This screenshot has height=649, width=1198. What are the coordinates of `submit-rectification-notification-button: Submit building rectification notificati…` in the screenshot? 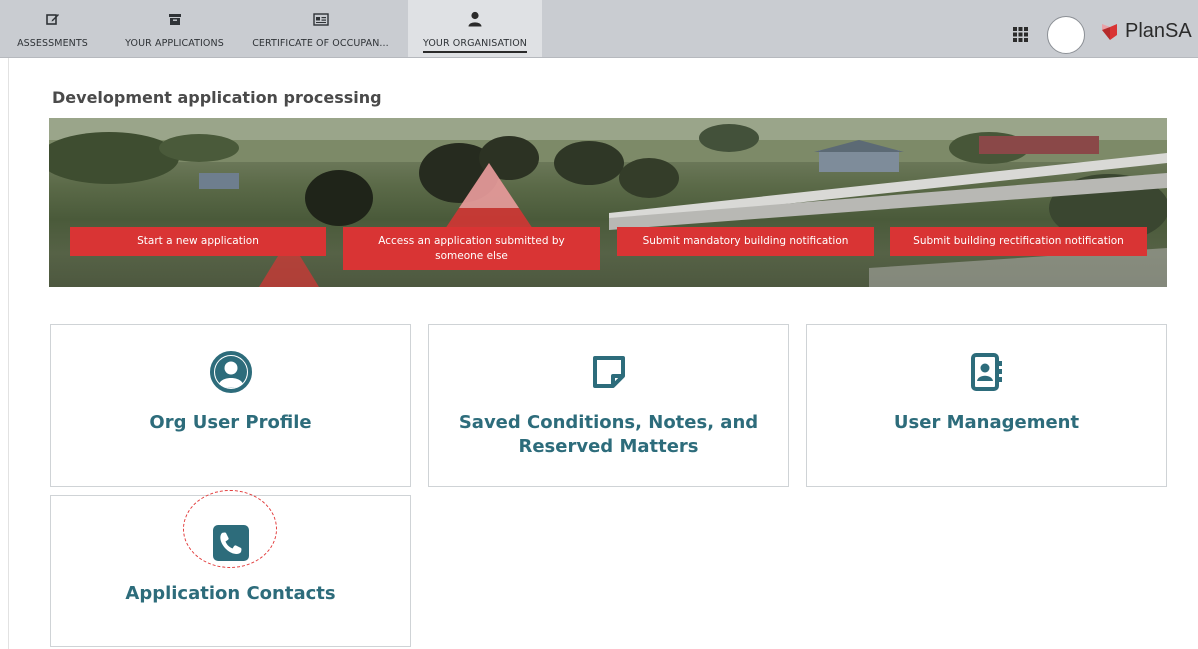 It's located at (1018, 241).